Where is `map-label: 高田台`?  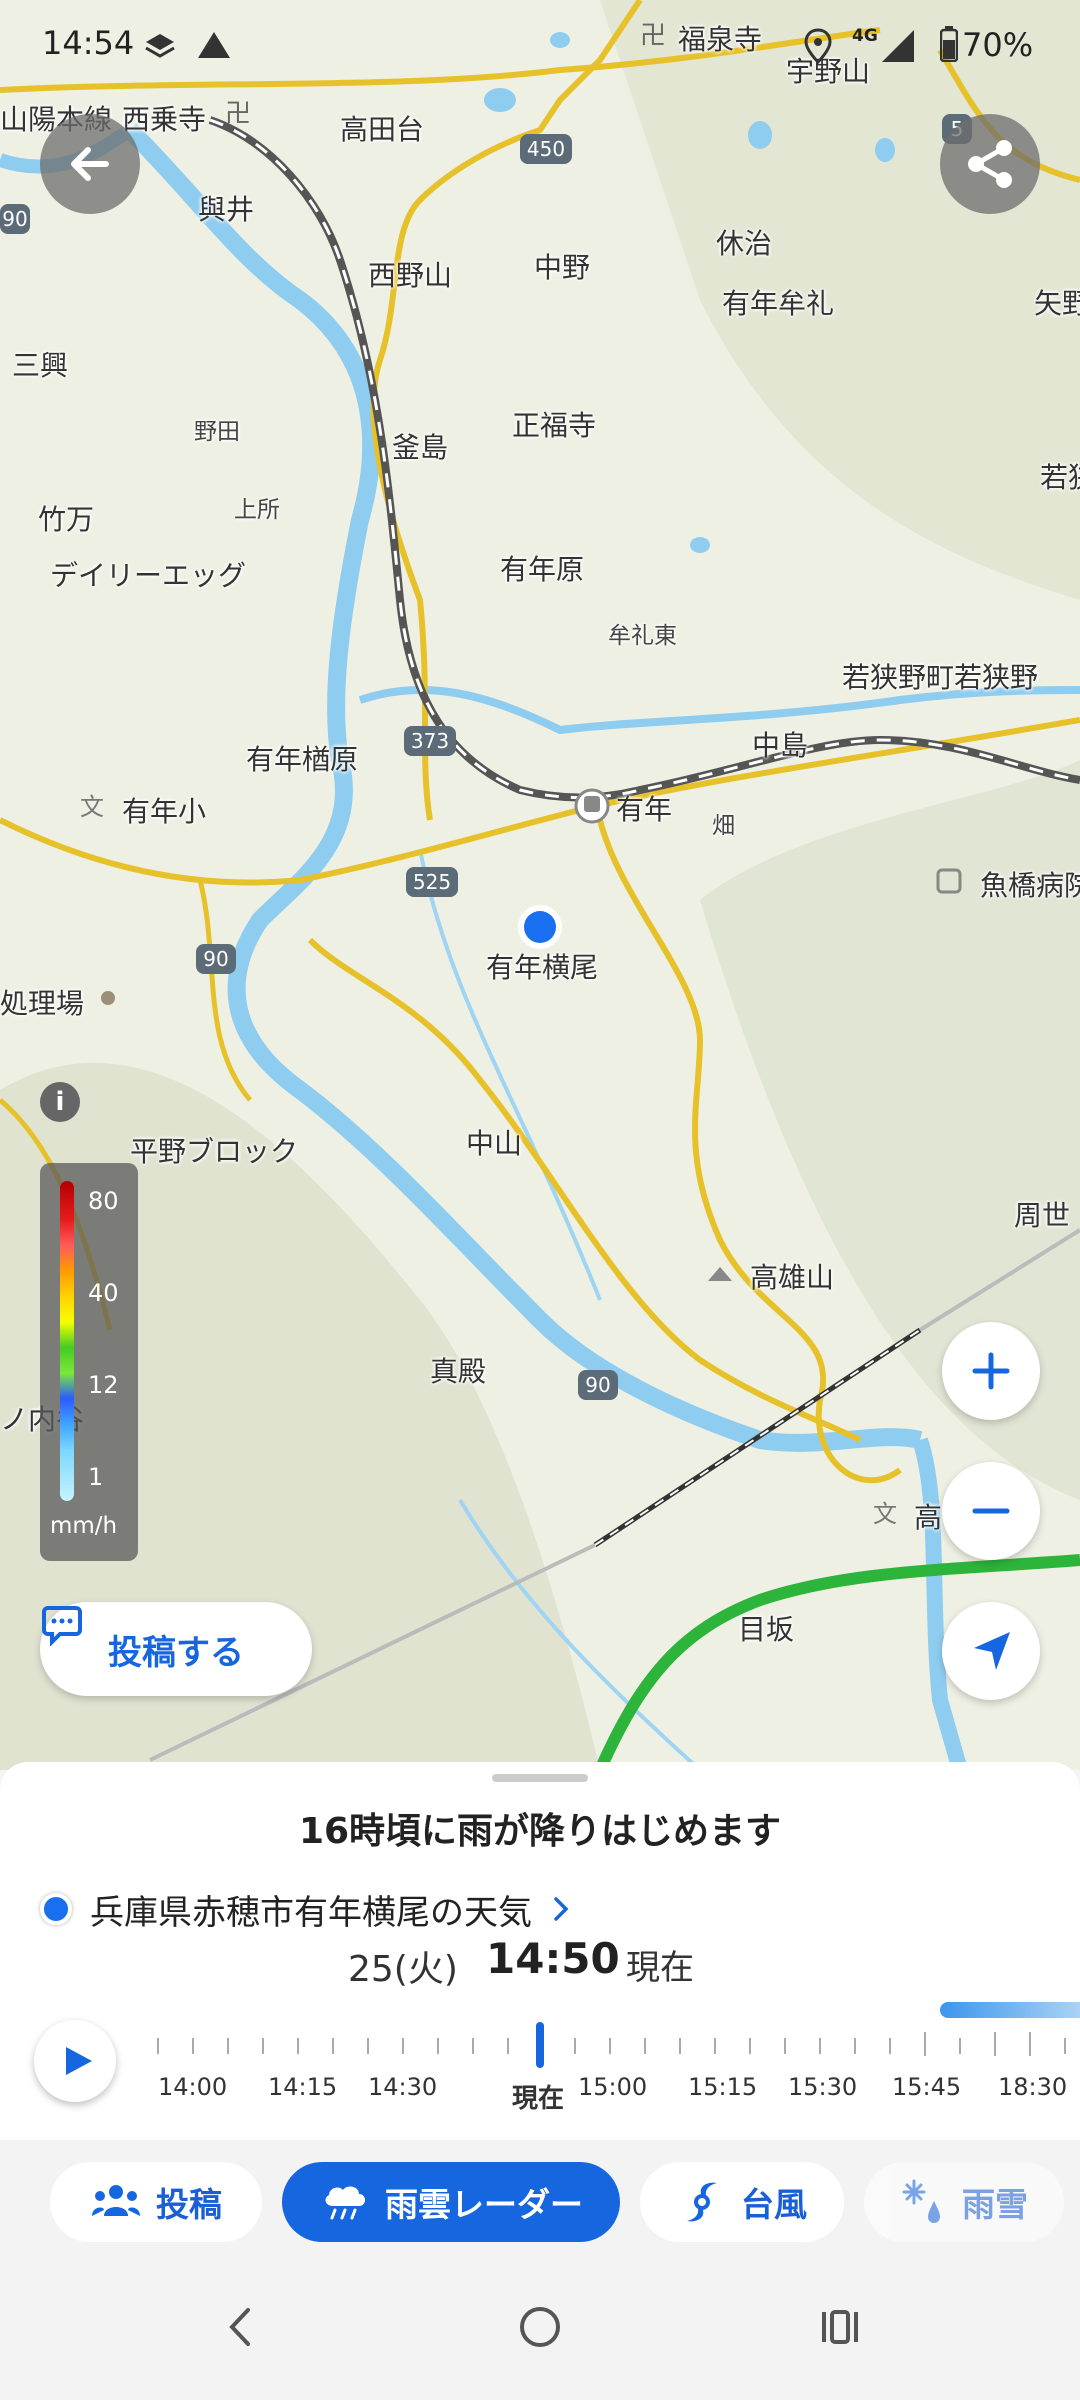
map-label: 高田台 is located at coordinates (382, 129).